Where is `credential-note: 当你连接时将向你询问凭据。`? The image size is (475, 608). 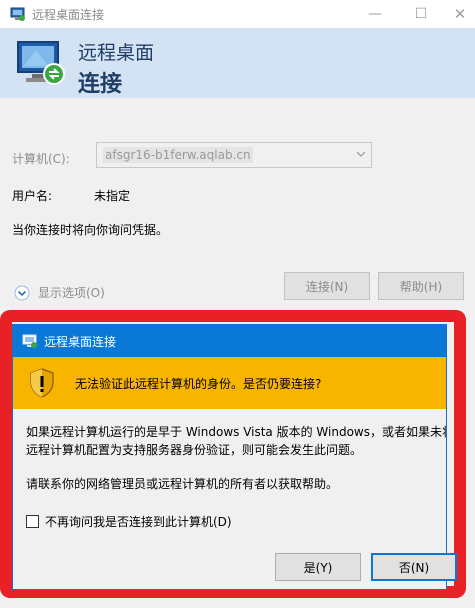 credential-note: 当你连接时将向你询问凭据。 is located at coordinates (90, 230).